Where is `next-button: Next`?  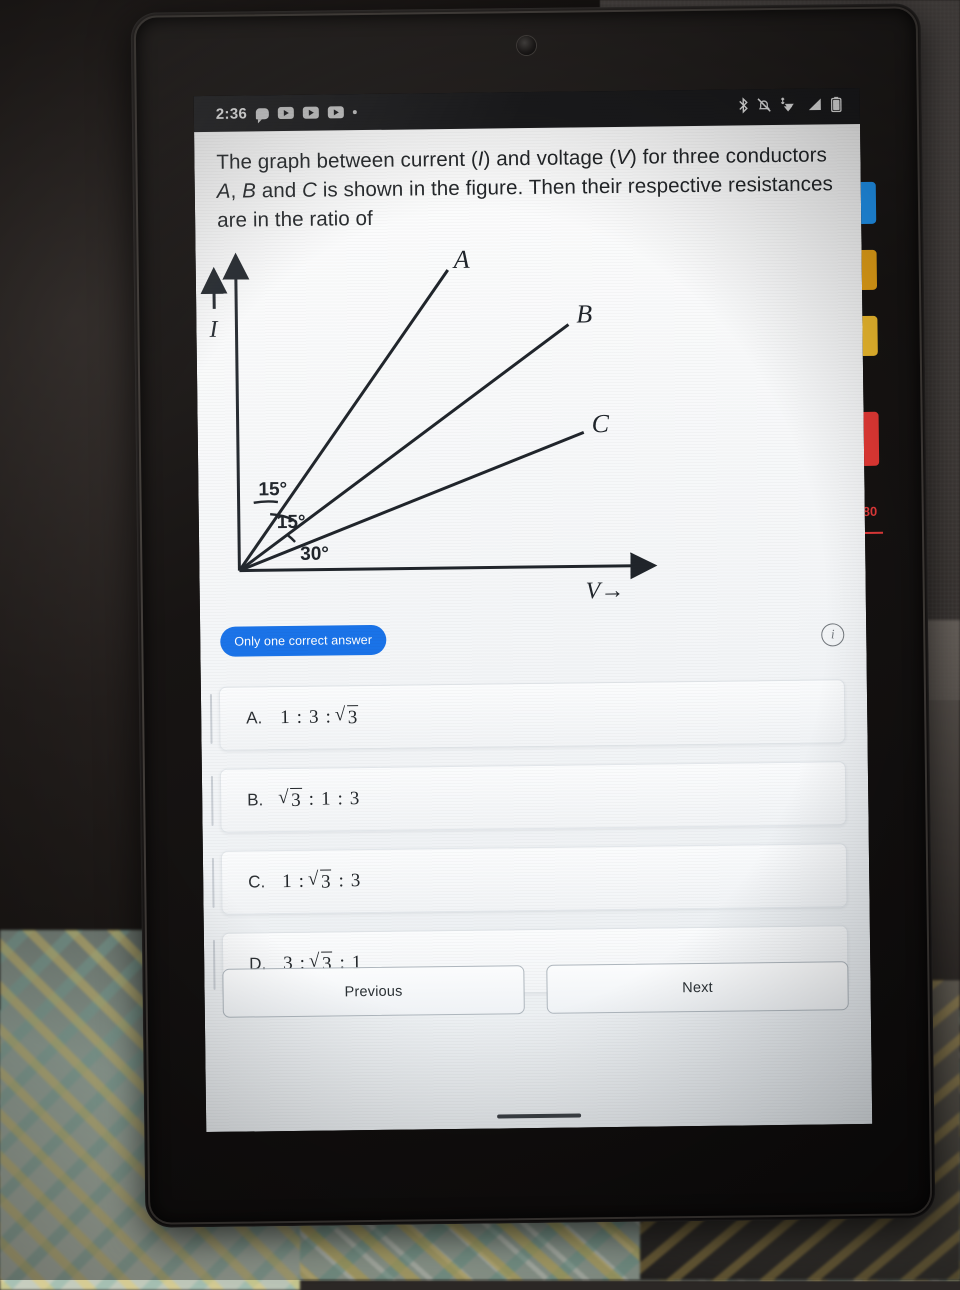
next-button: Next is located at coordinates (697, 988).